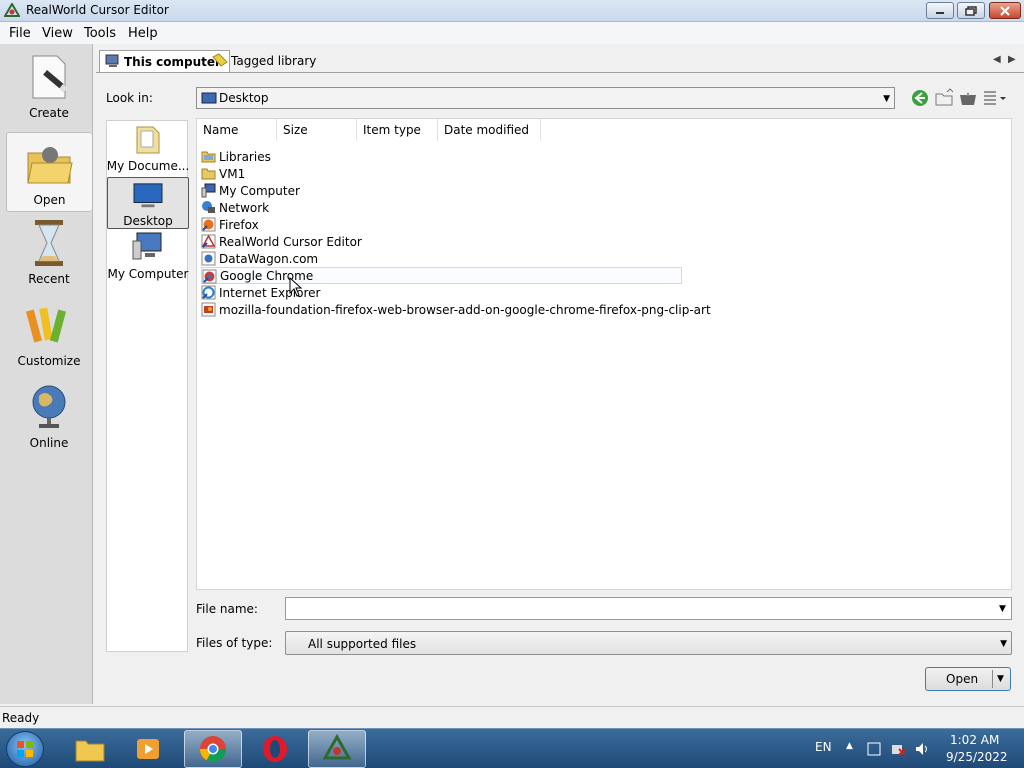  I want to click on column-header-name: Name, so click(237, 130).